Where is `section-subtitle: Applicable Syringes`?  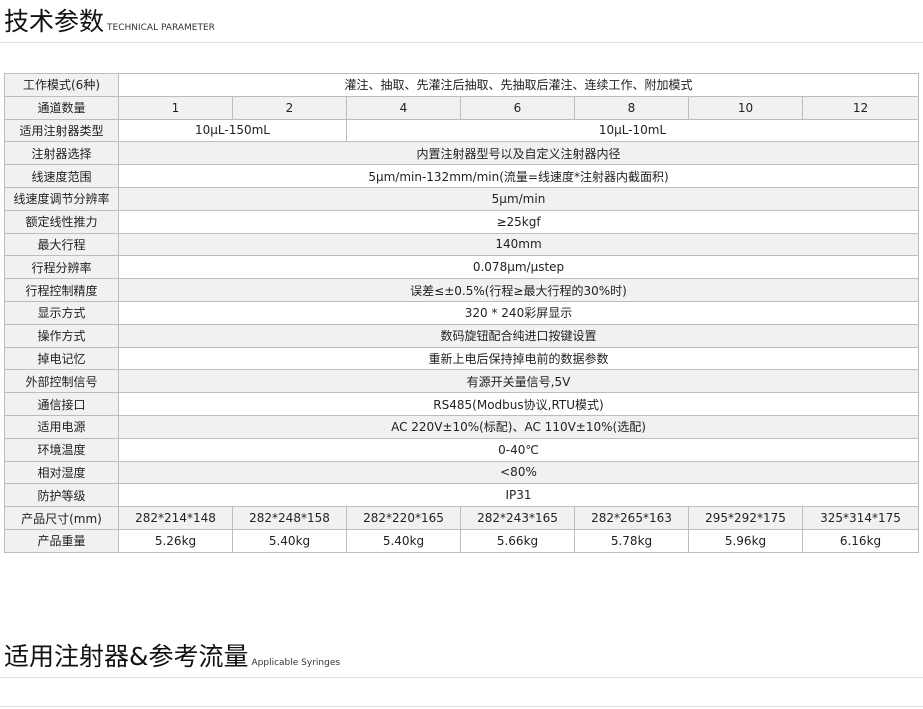
section-subtitle: Applicable Syringes is located at coordinates (296, 663).